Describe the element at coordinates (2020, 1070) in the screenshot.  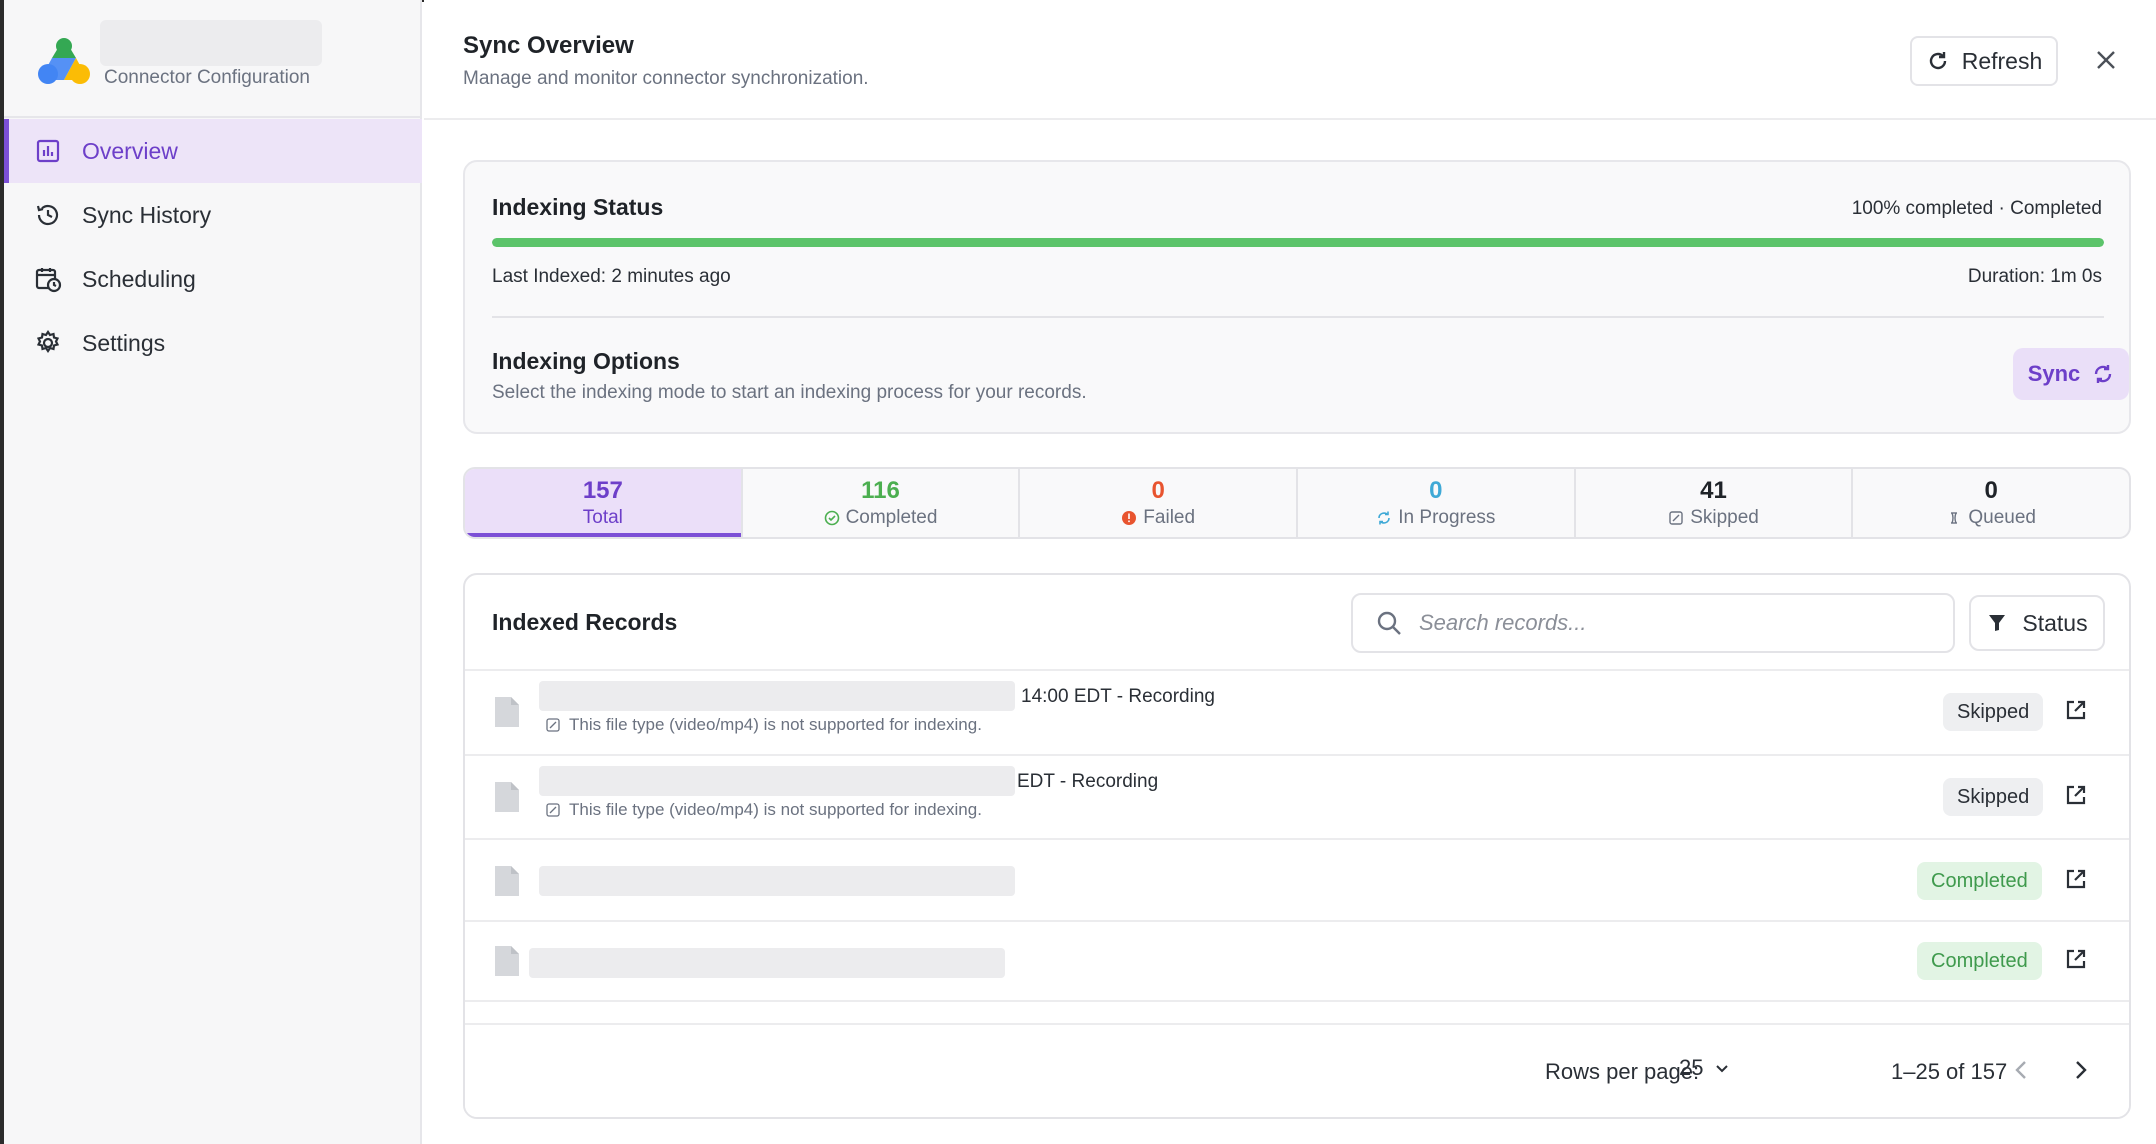
I see `chevron-left-icon` at that location.